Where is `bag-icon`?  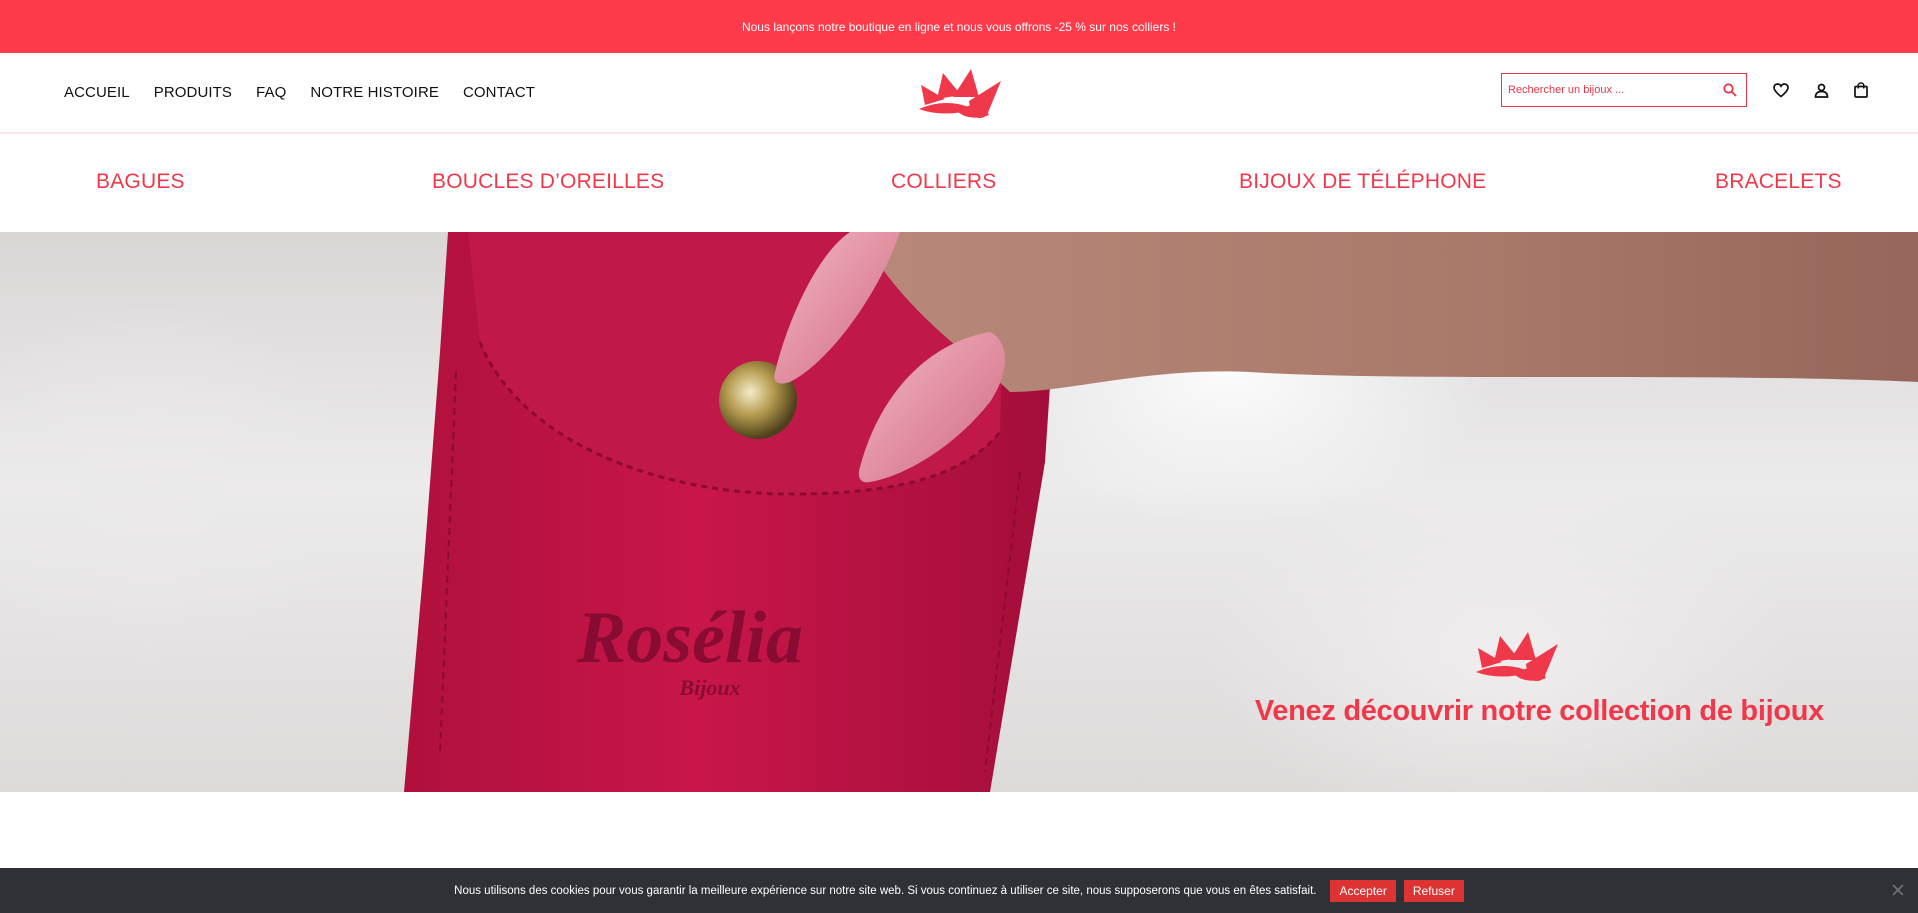
bag-icon is located at coordinates (1861, 90).